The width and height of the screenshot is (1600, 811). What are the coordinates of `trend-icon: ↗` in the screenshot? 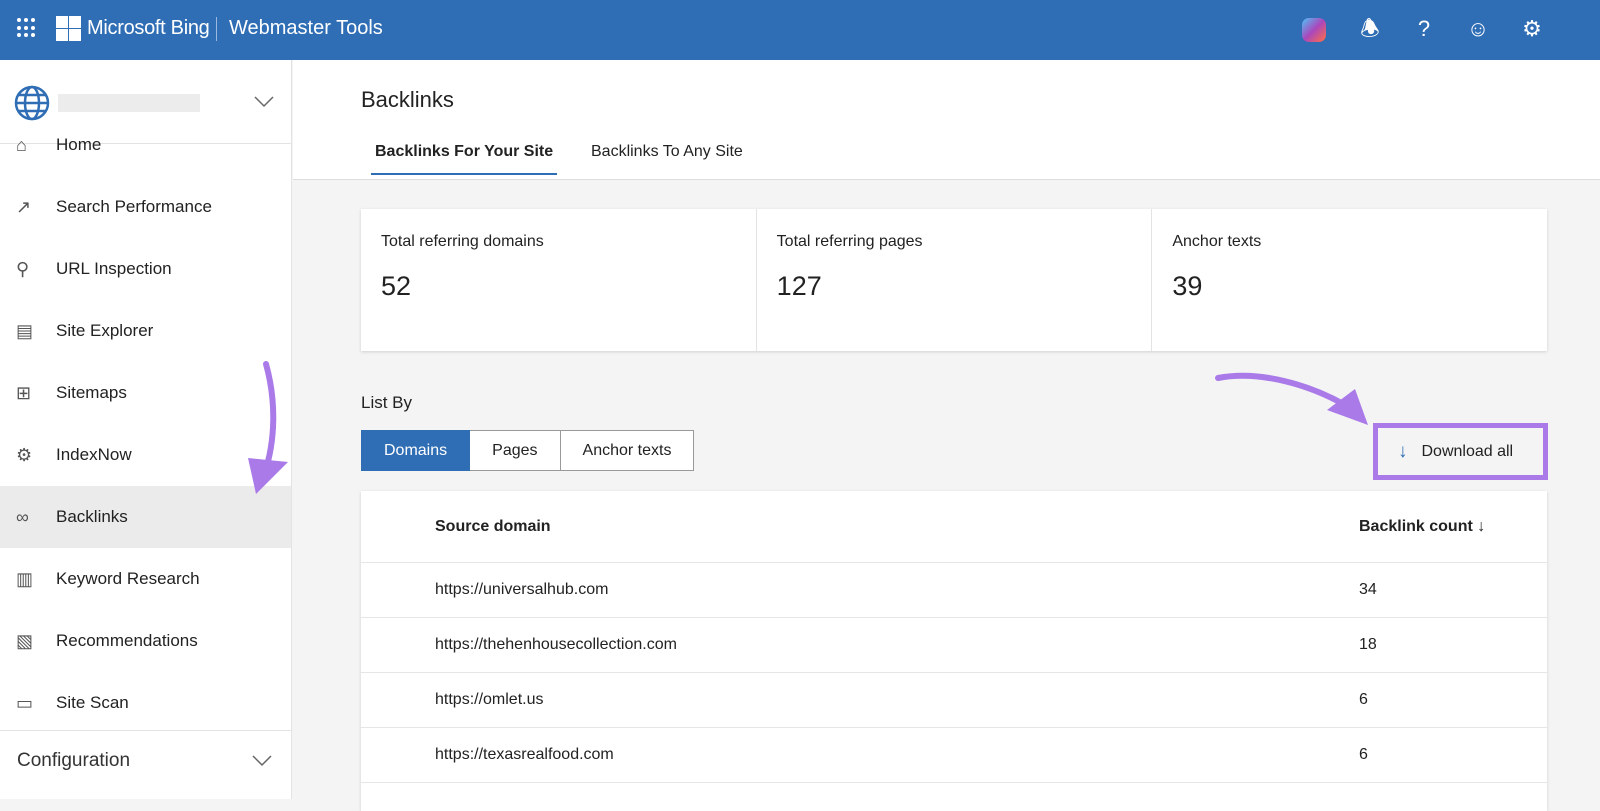 It's located at (24, 206).